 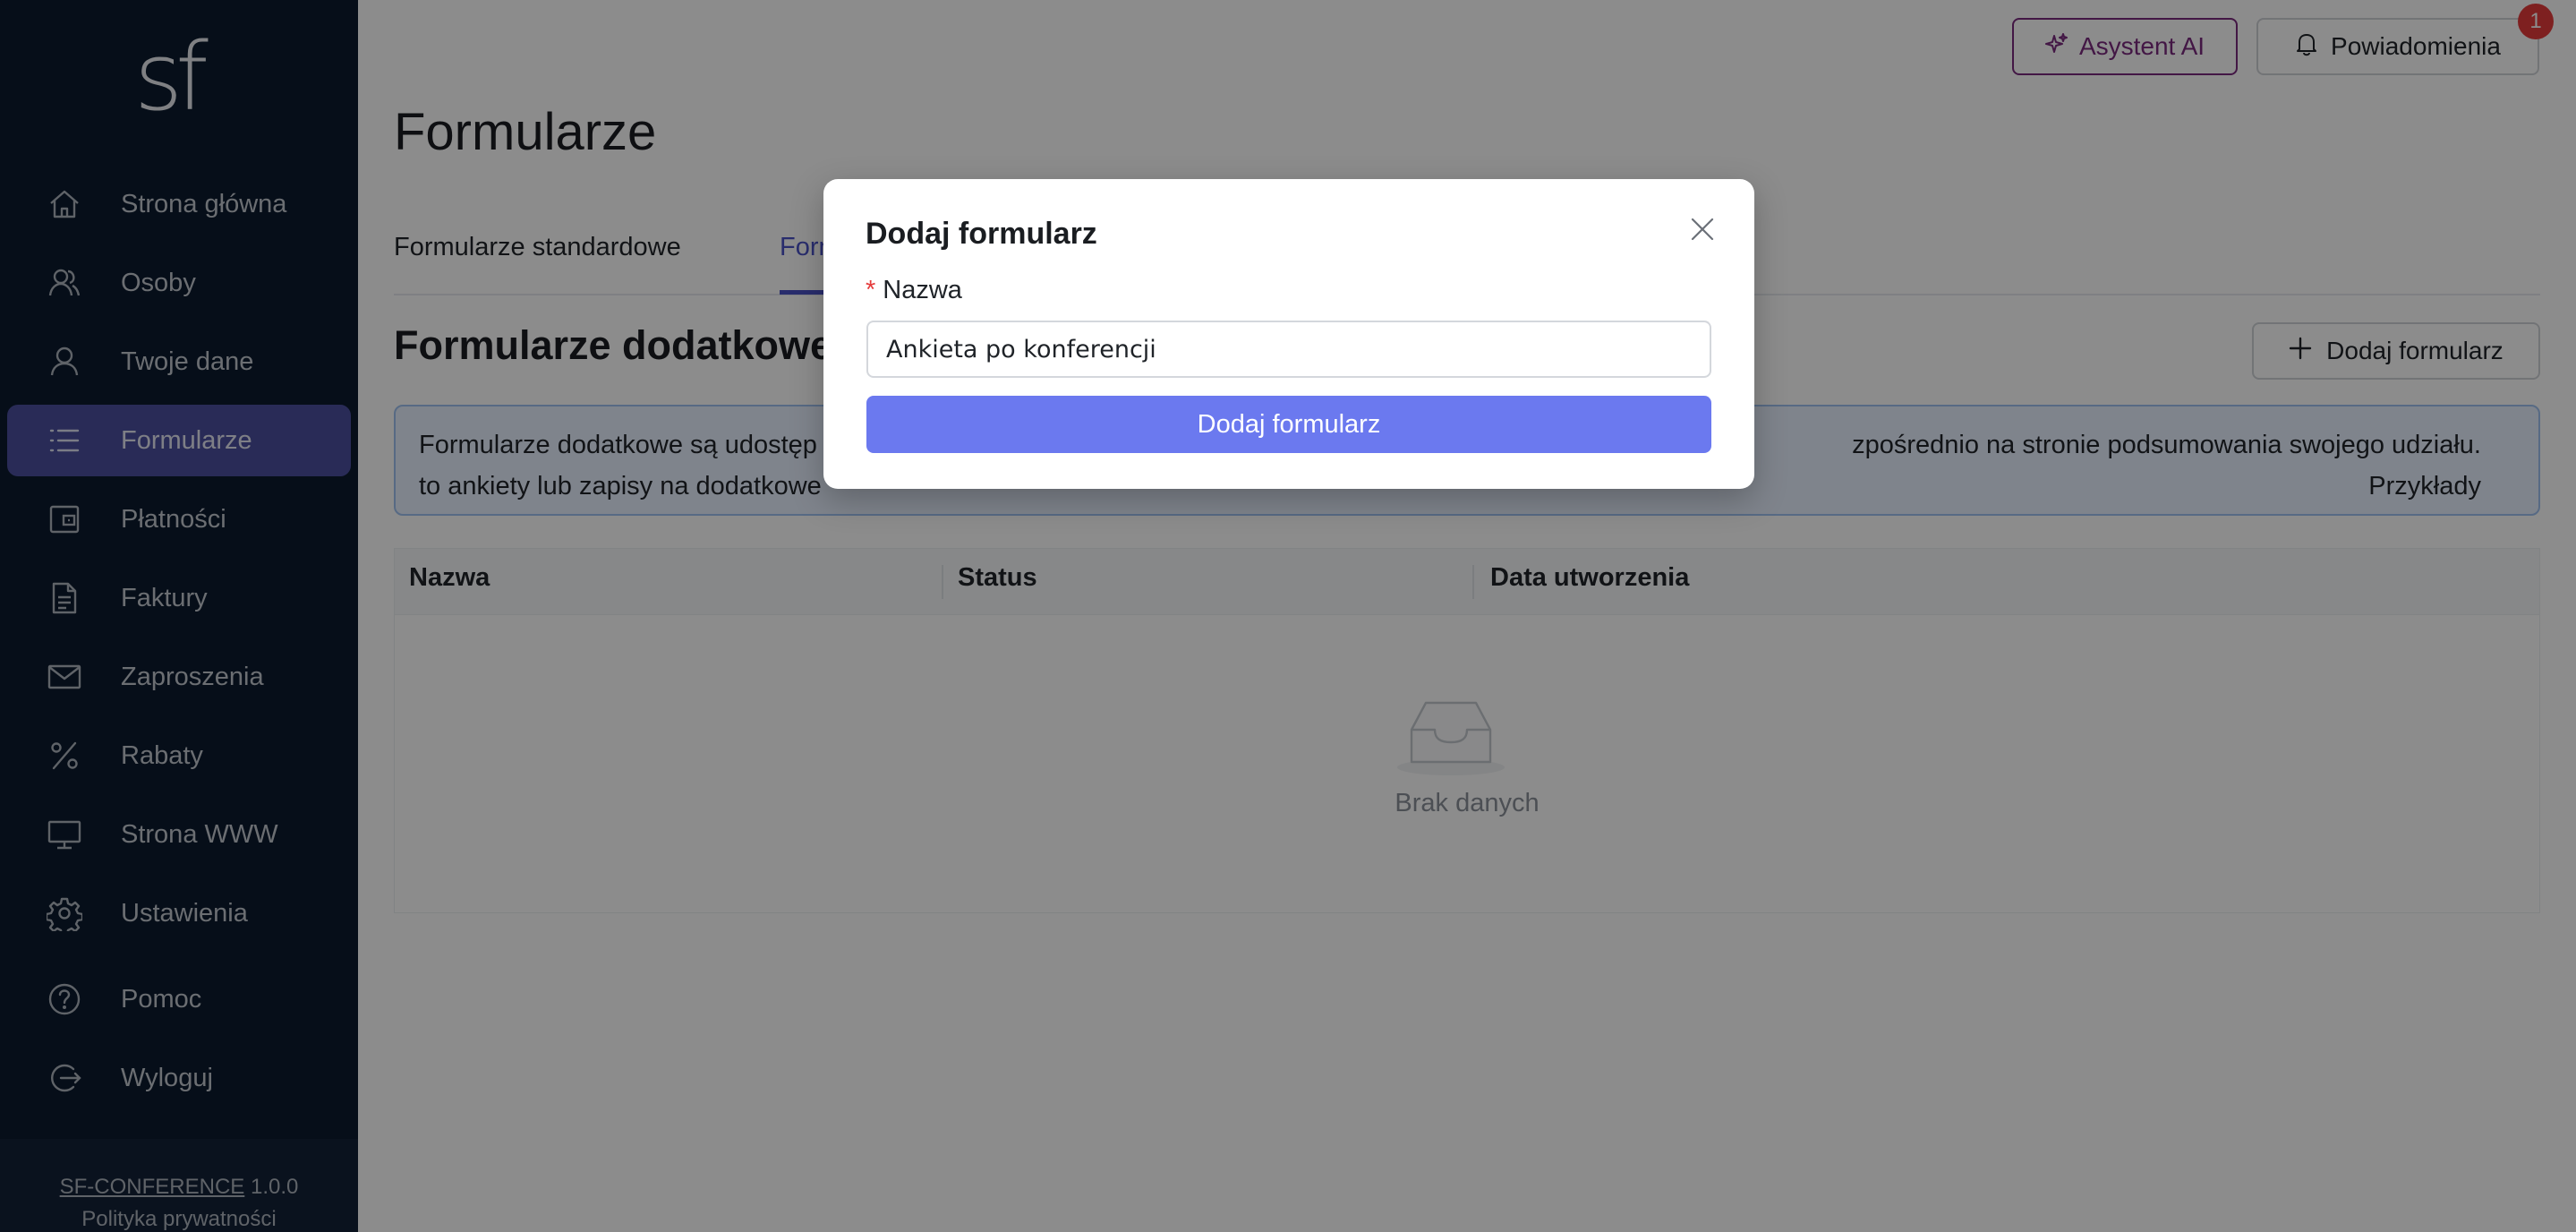 I want to click on name-field-label: * Nazwa, so click(x=914, y=290).